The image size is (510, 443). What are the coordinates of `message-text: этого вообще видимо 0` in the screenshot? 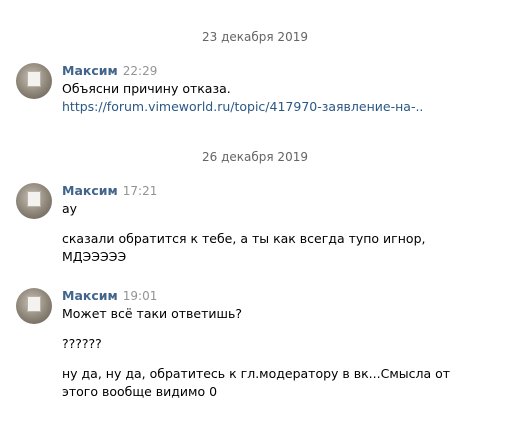 It's located at (140, 391).